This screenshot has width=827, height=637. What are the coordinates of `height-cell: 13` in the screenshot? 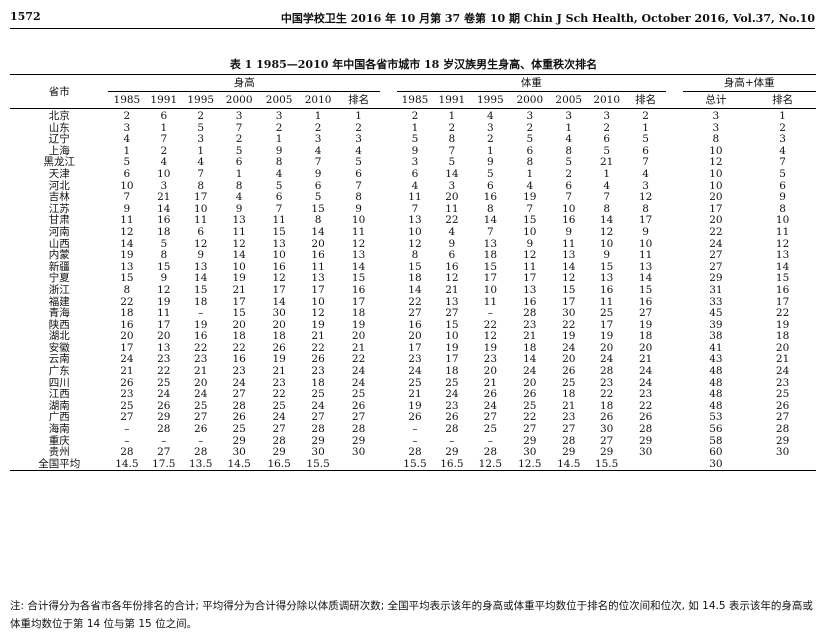 It's located at (358, 255).